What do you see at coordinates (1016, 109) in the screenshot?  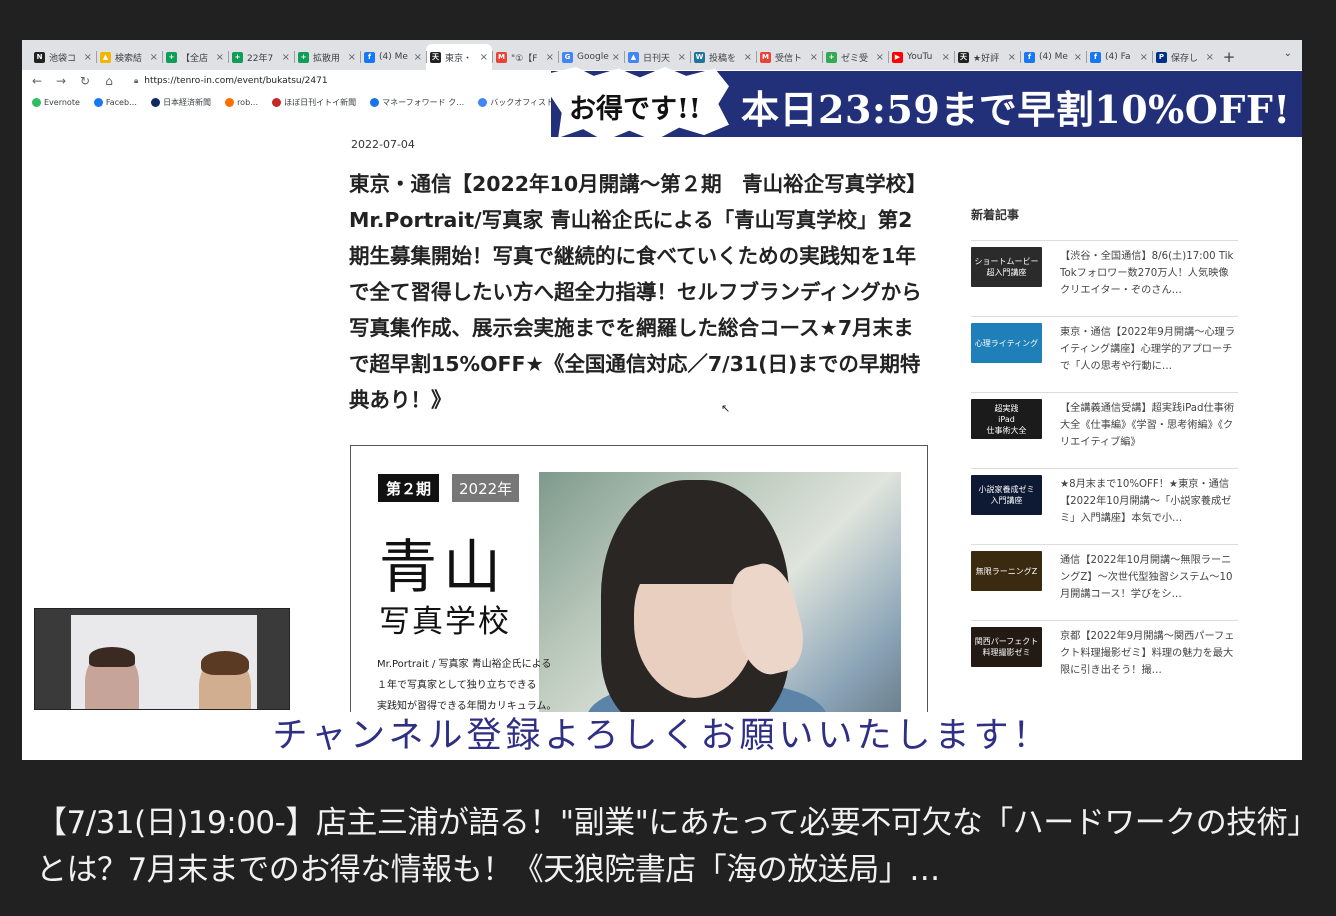 I see `sale-main-text: 本日23:59まで早割10%OFF!` at bounding box center [1016, 109].